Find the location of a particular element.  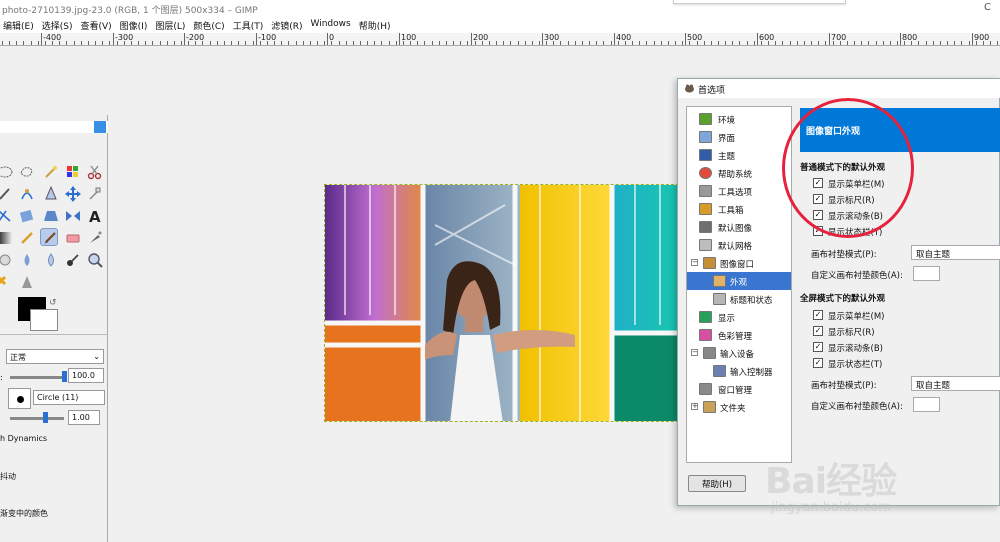

flip-icon is located at coordinates (73, 216).